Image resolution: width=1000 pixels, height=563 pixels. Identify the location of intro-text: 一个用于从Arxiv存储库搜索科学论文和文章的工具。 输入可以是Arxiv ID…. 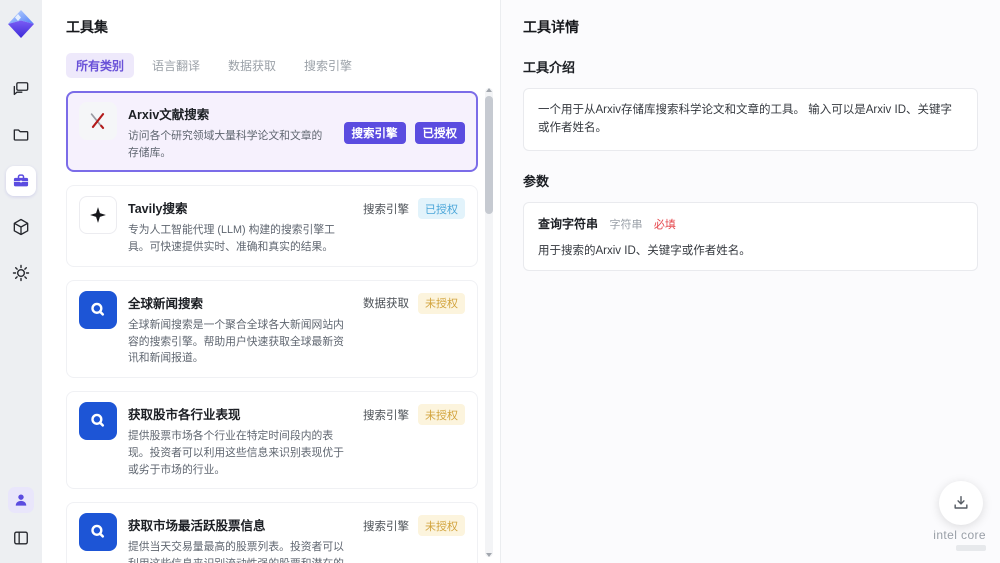
(750, 119).